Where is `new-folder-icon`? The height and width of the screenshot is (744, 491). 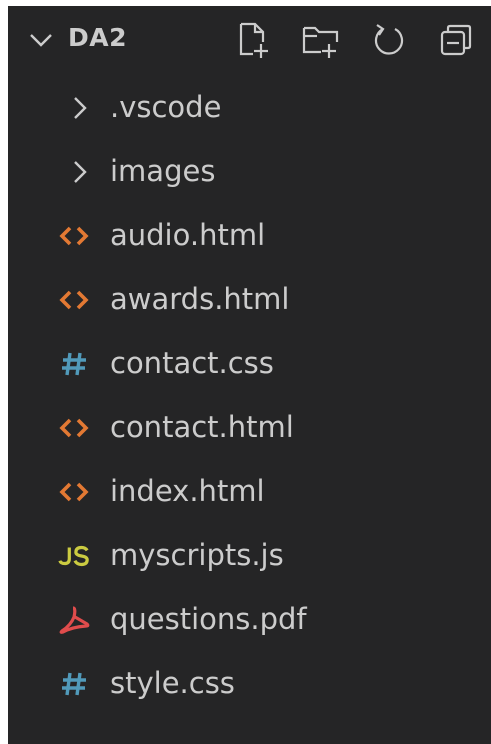 new-folder-icon is located at coordinates (320, 42).